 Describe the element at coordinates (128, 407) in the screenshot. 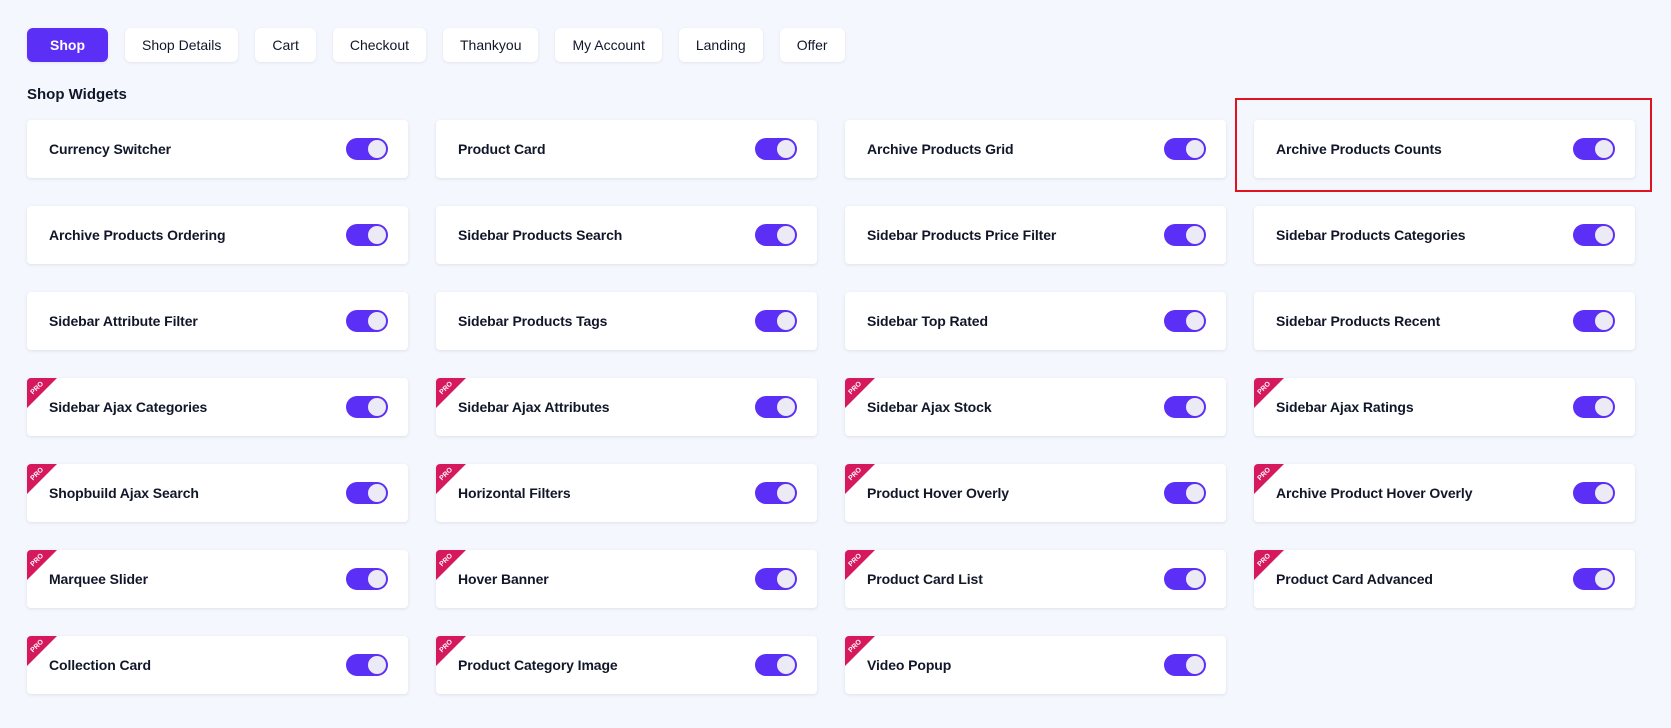

I see `widget-label: Sidebar Ajax Categories` at that location.